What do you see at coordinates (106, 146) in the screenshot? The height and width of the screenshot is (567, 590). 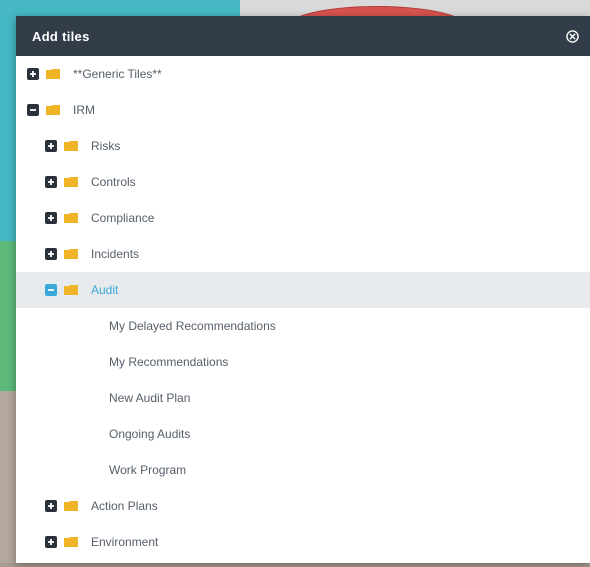 I see `tree-node-label: Risks` at bounding box center [106, 146].